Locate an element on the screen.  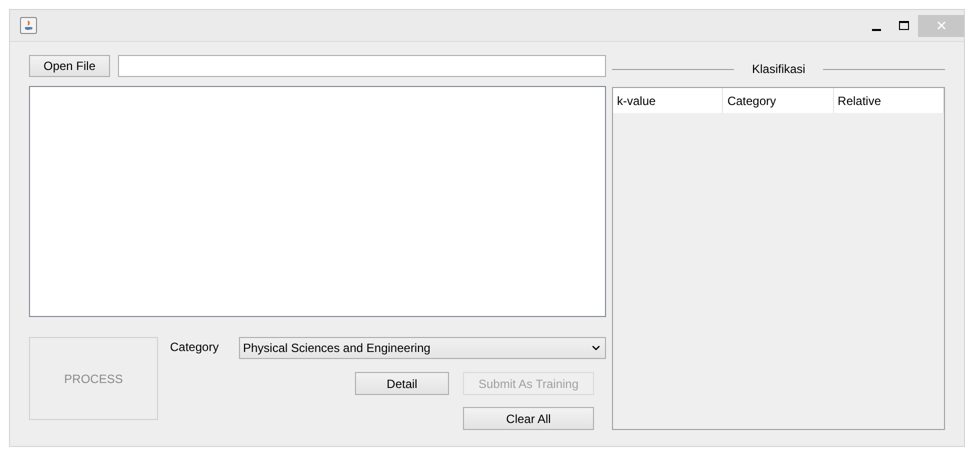
file-path-field is located at coordinates (362, 66).